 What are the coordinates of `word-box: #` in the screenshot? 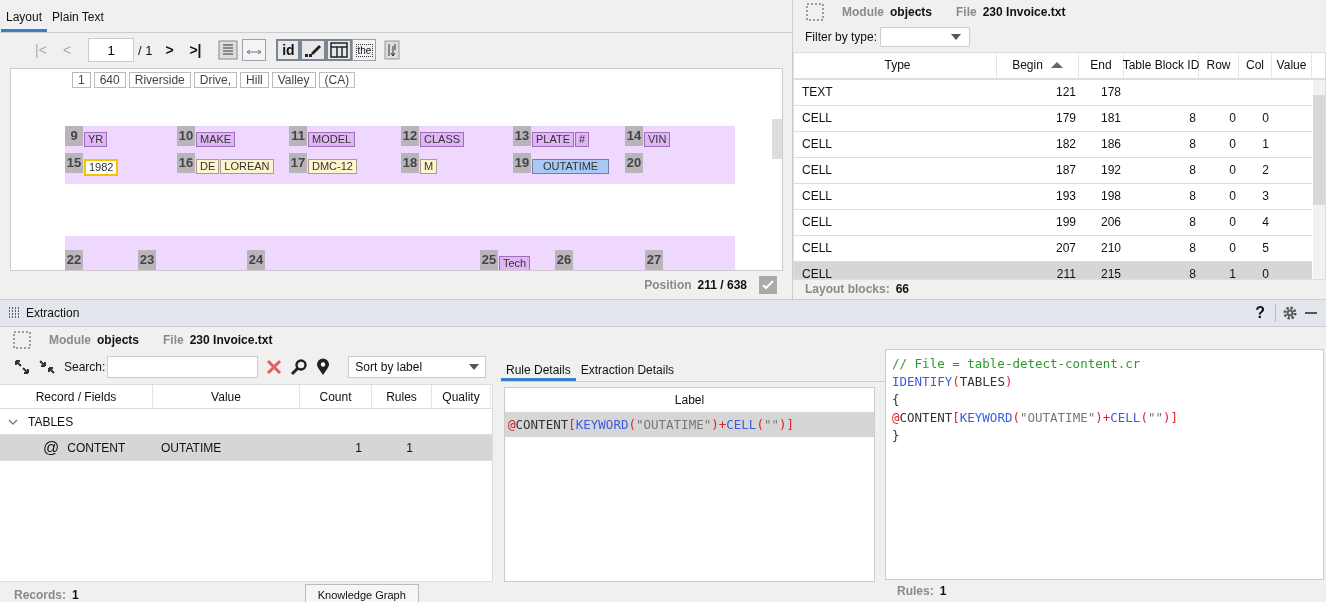 It's located at (582, 139).